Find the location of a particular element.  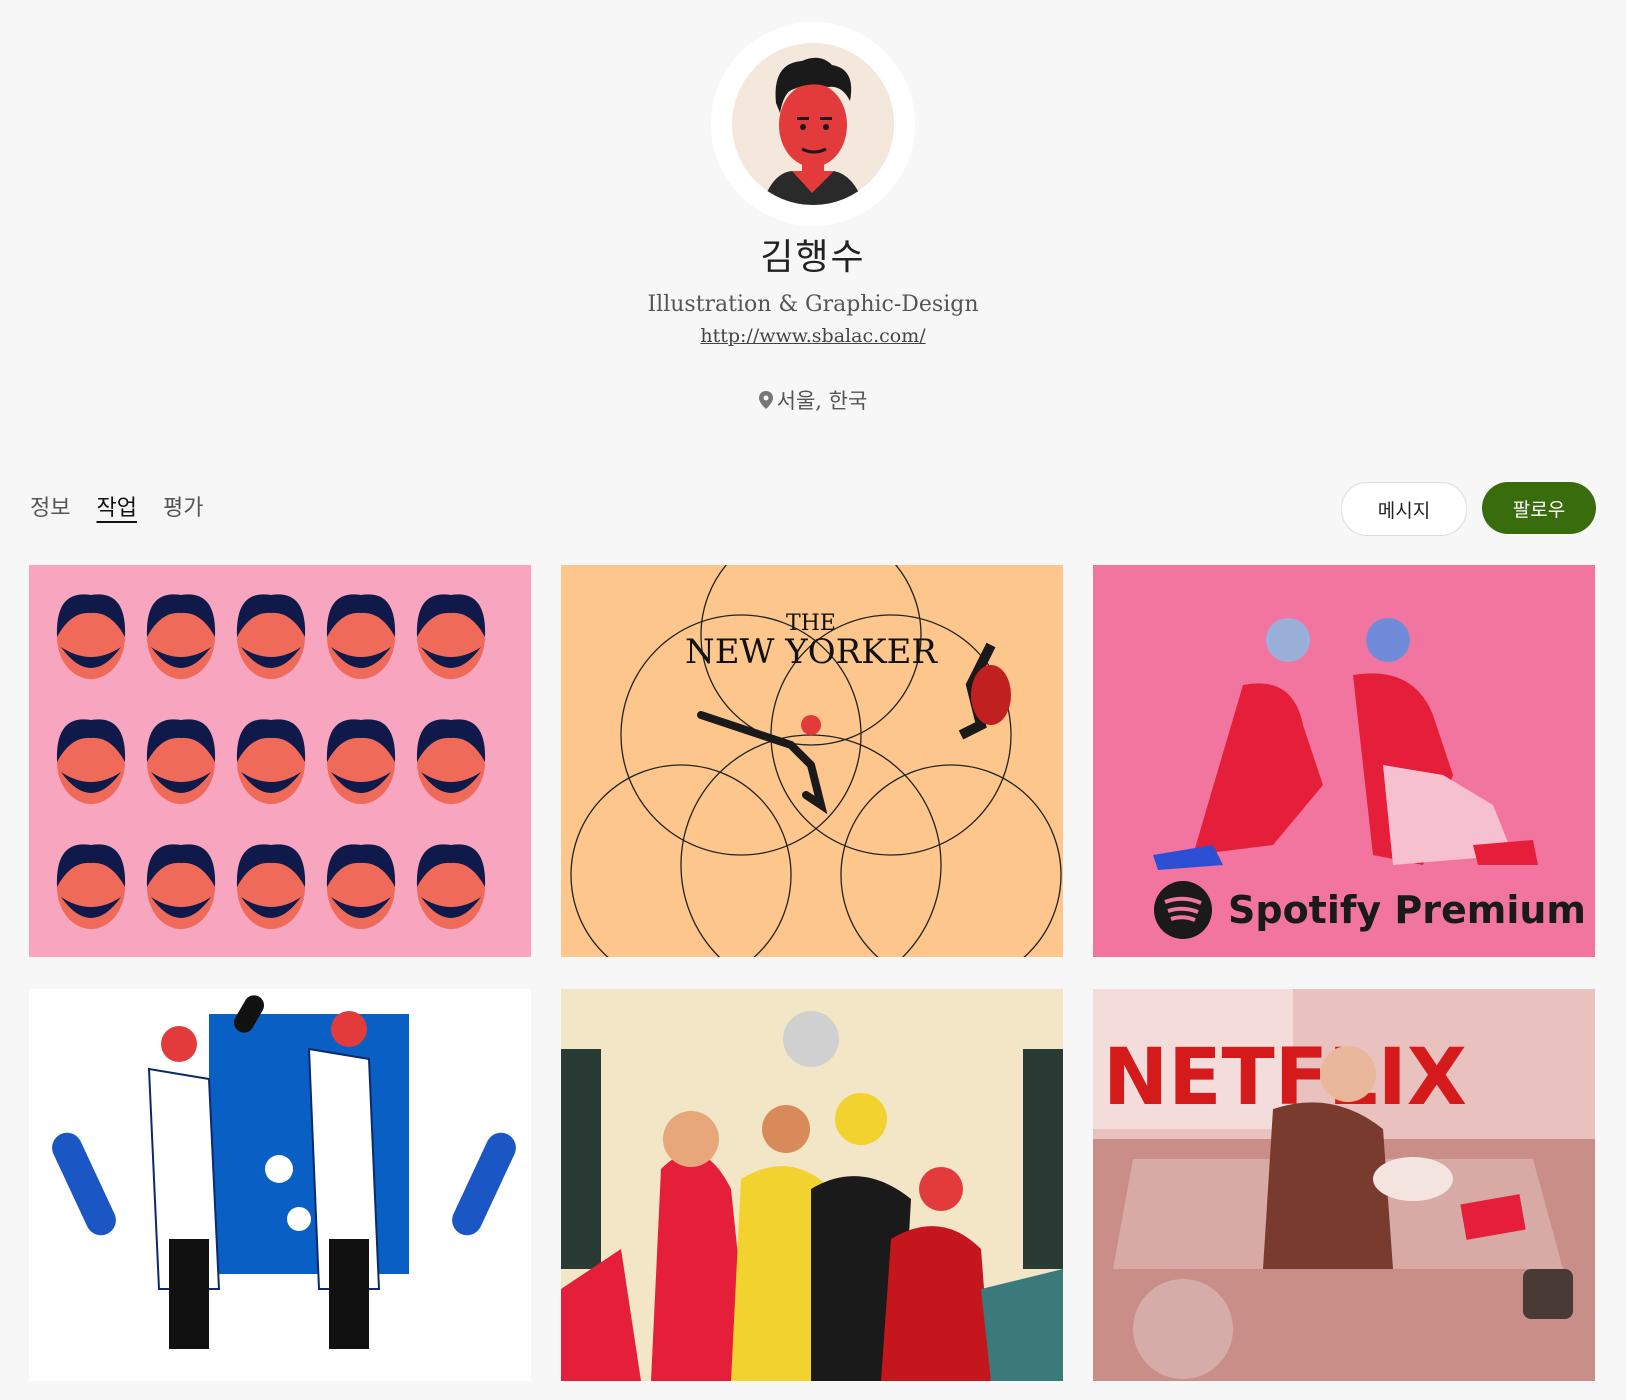

tab-works: 작업 is located at coordinates (116, 506).